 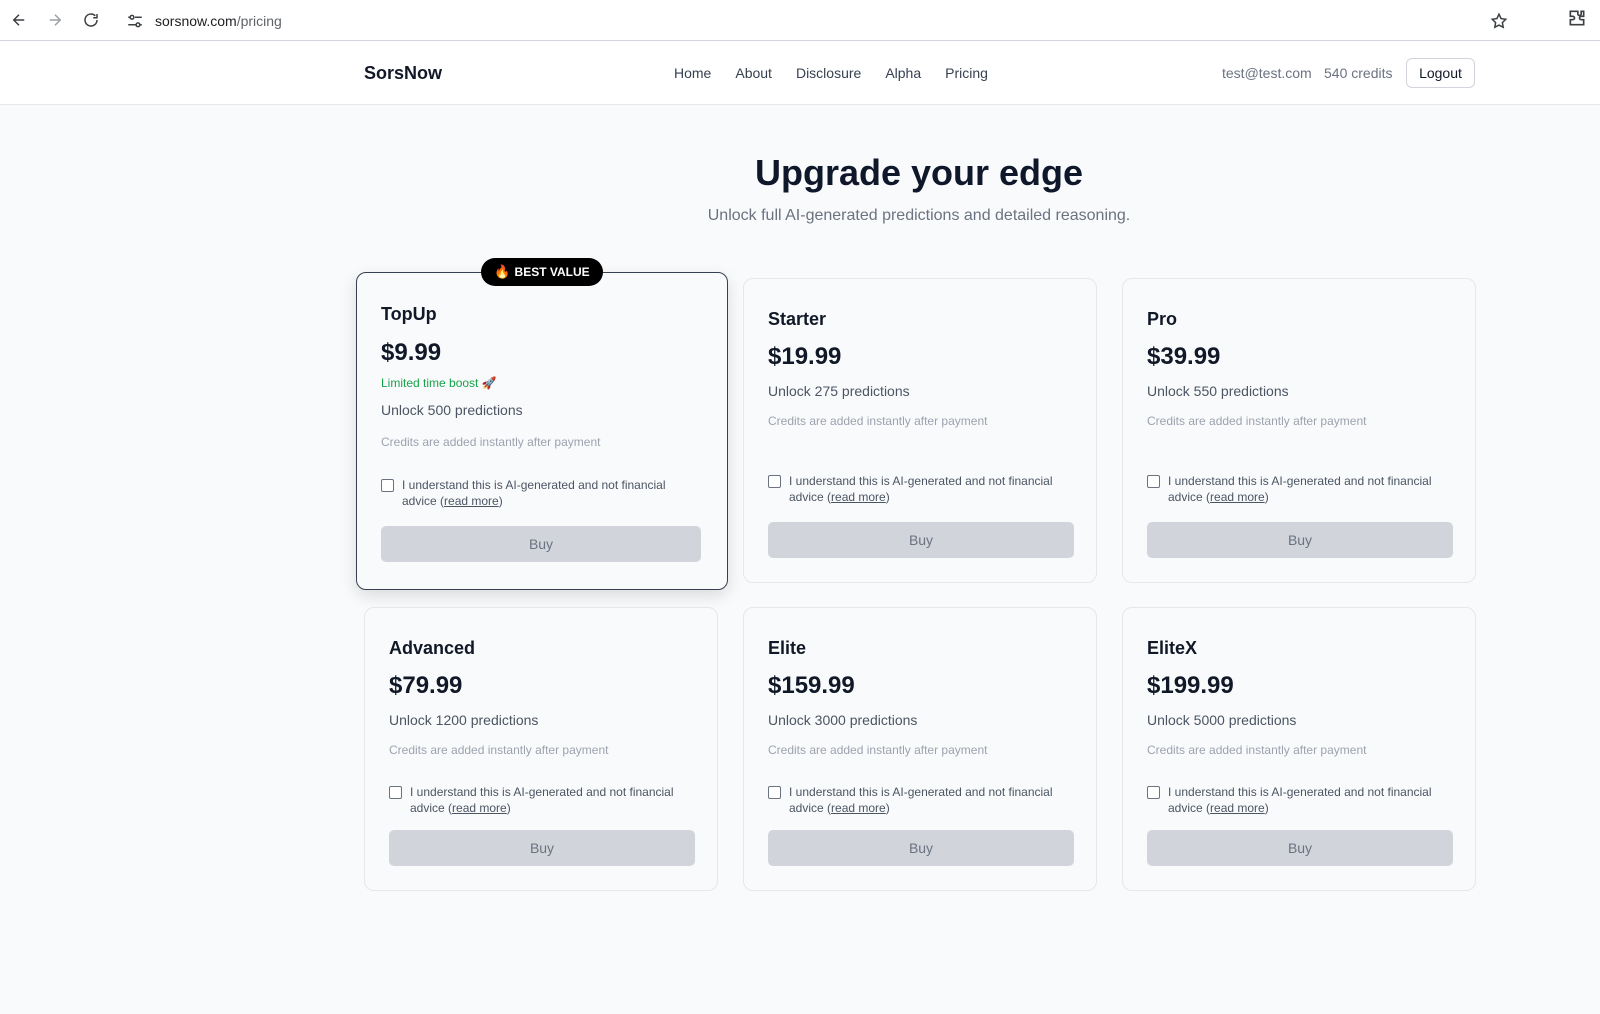 I want to click on plan-price: $39.99, so click(x=1184, y=356).